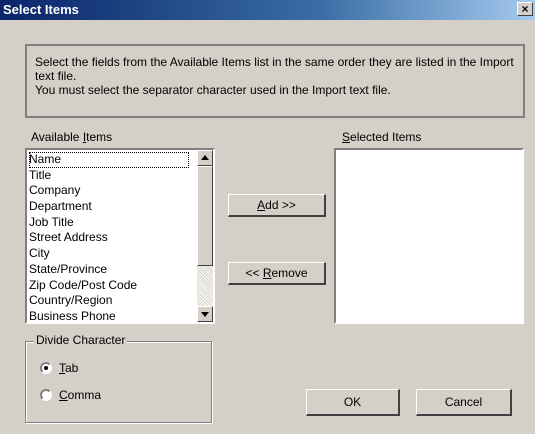 The image size is (535, 434). What do you see at coordinates (112, 270) in the screenshot?
I see `available-item: State/Province` at bounding box center [112, 270].